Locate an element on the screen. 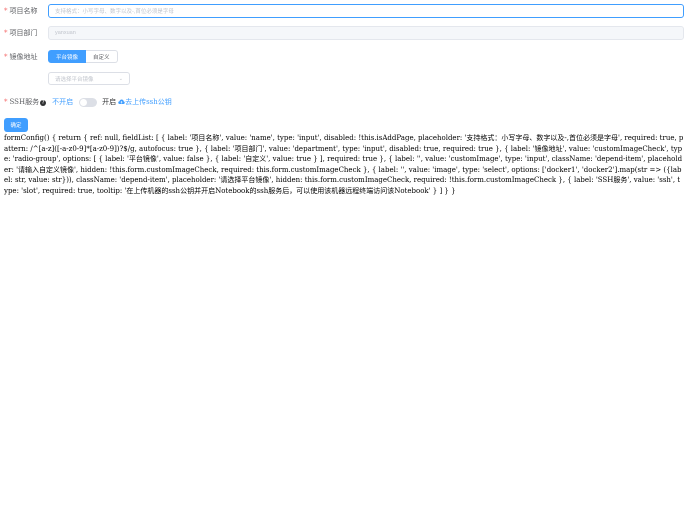 This screenshot has width=688, height=512. toggle-knob is located at coordinates (84, 102).